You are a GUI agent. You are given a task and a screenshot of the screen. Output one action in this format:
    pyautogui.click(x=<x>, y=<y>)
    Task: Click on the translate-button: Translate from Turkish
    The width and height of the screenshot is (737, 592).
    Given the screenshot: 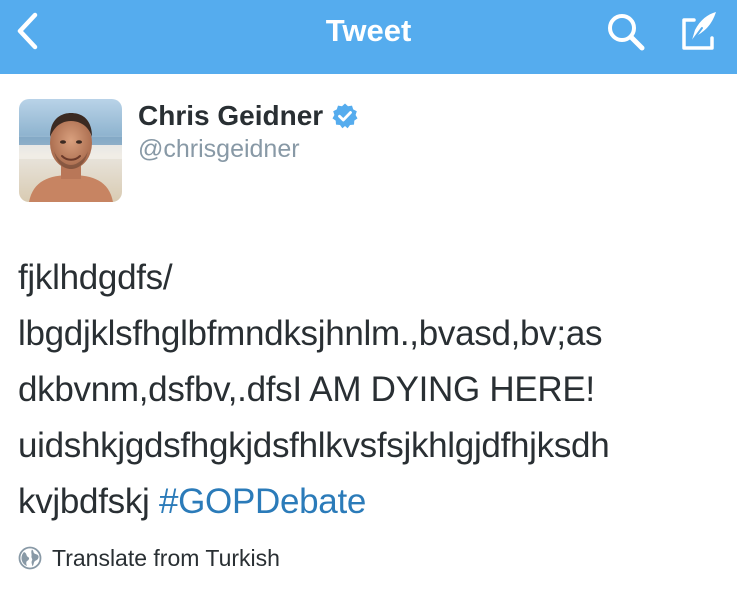 What is the action you would take?
    pyautogui.click(x=149, y=558)
    